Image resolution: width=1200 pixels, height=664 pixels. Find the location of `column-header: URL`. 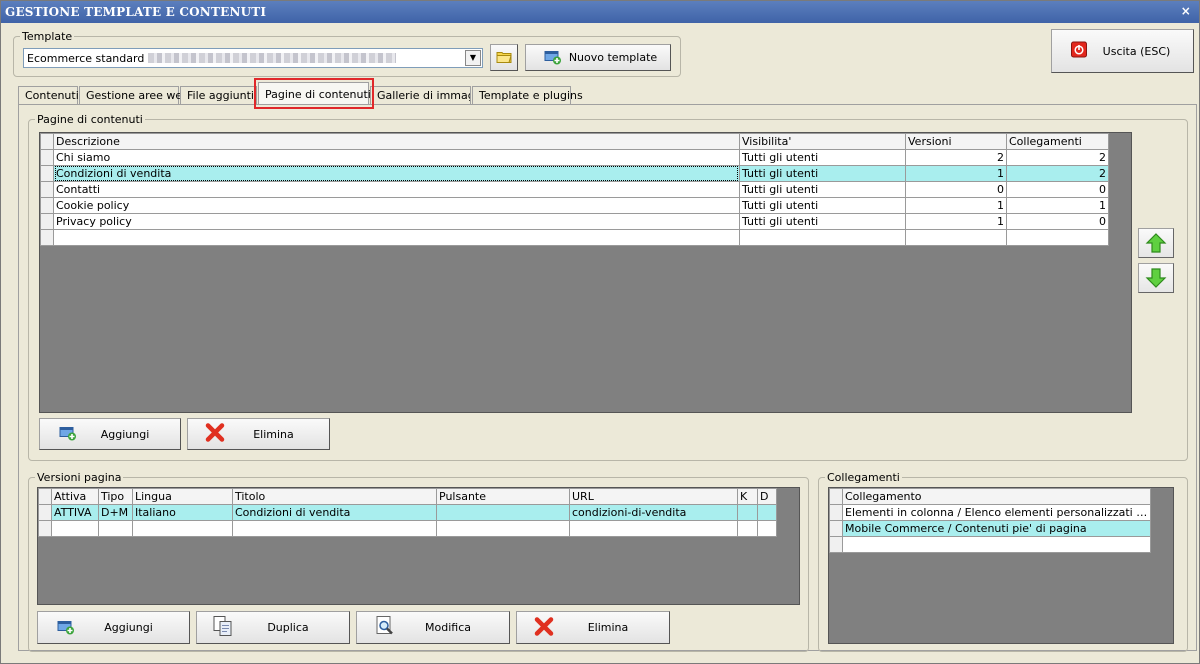

column-header: URL is located at coordinates (653, 496).